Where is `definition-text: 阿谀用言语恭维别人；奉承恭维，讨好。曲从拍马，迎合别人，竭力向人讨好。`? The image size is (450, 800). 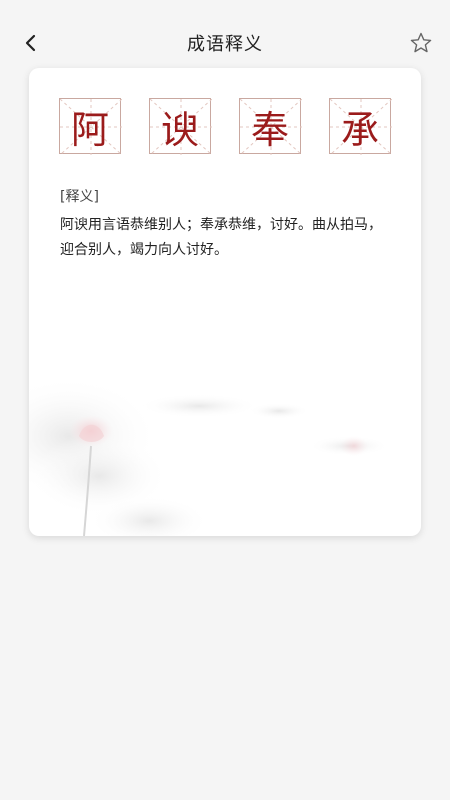
definition-text: 阿谀用言语恭维别人；奉承恭维，讨好。曲从拍马，迎合别人，竭力向人讨好。 is located at coordinates (221, 237).